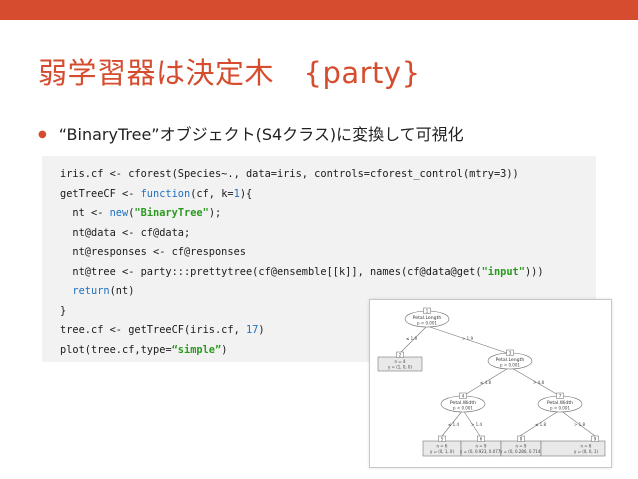 The image size is (638, 479). Describe the element at coordinates (579, 424) in the screenshot. I see `edge-label: > 1.8` at that location.